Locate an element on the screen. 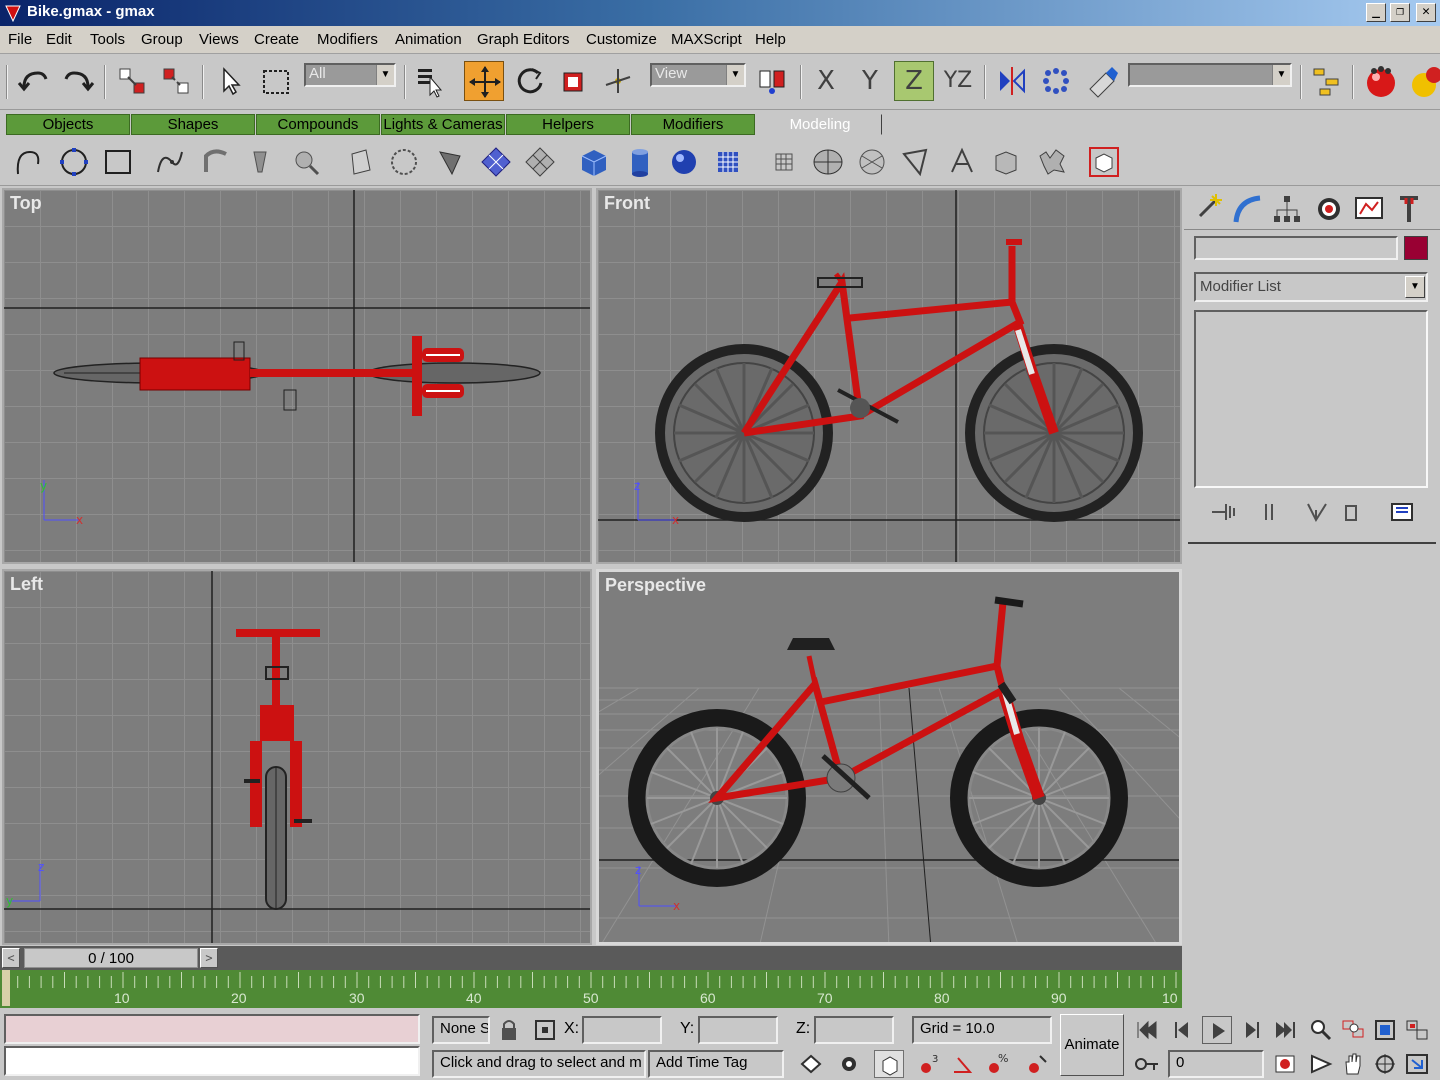 The height and width of the screenshot is (1080, 1440). geosphere-icon is located at coordinates (872, 162).